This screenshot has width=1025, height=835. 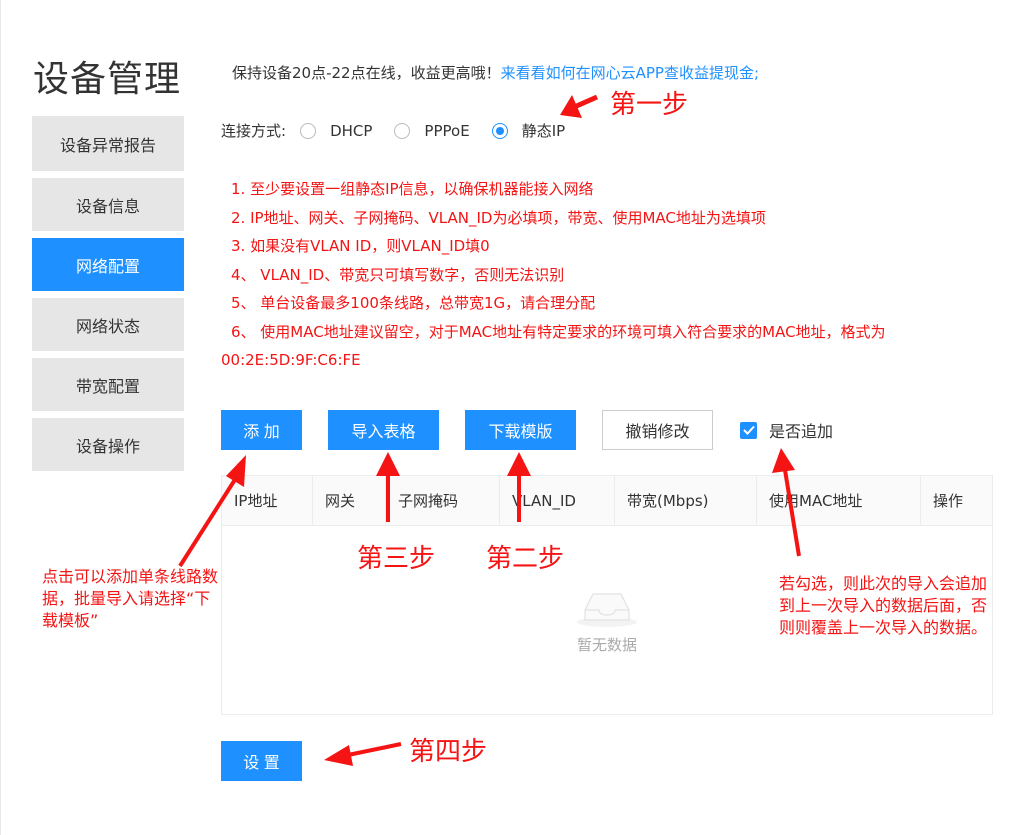 I want to click on sidebar-item-device-info: 设备信息, so click(x=108, y=204).